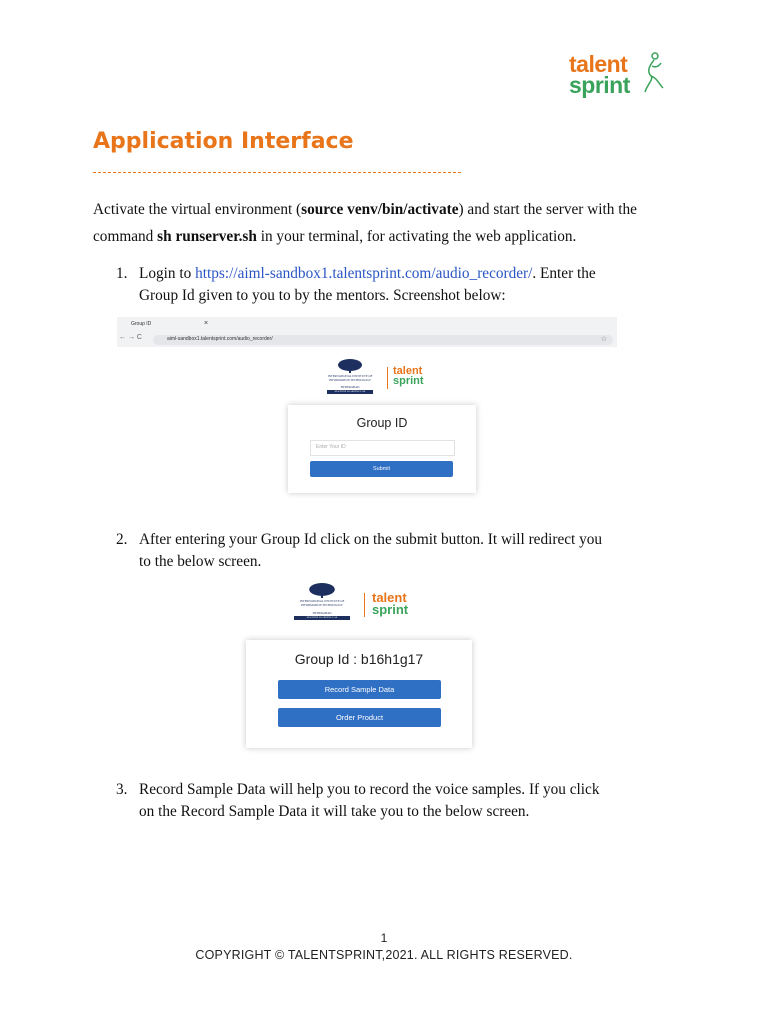 This screenshot has width=768, height=1024. Describe the element at coordinates (277, 172) in the screenshot. I see `title-divider` at that location.